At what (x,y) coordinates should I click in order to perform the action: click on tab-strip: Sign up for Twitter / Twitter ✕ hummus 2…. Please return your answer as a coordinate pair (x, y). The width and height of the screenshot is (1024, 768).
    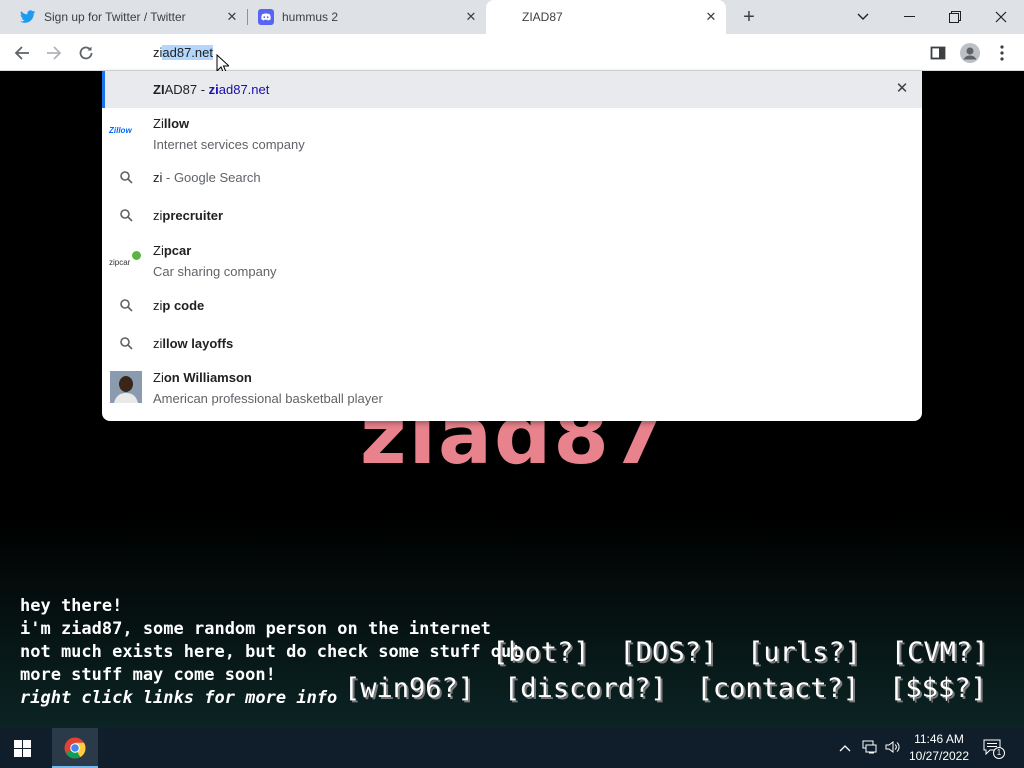
    Looking at the image, I should click on (512, 17).